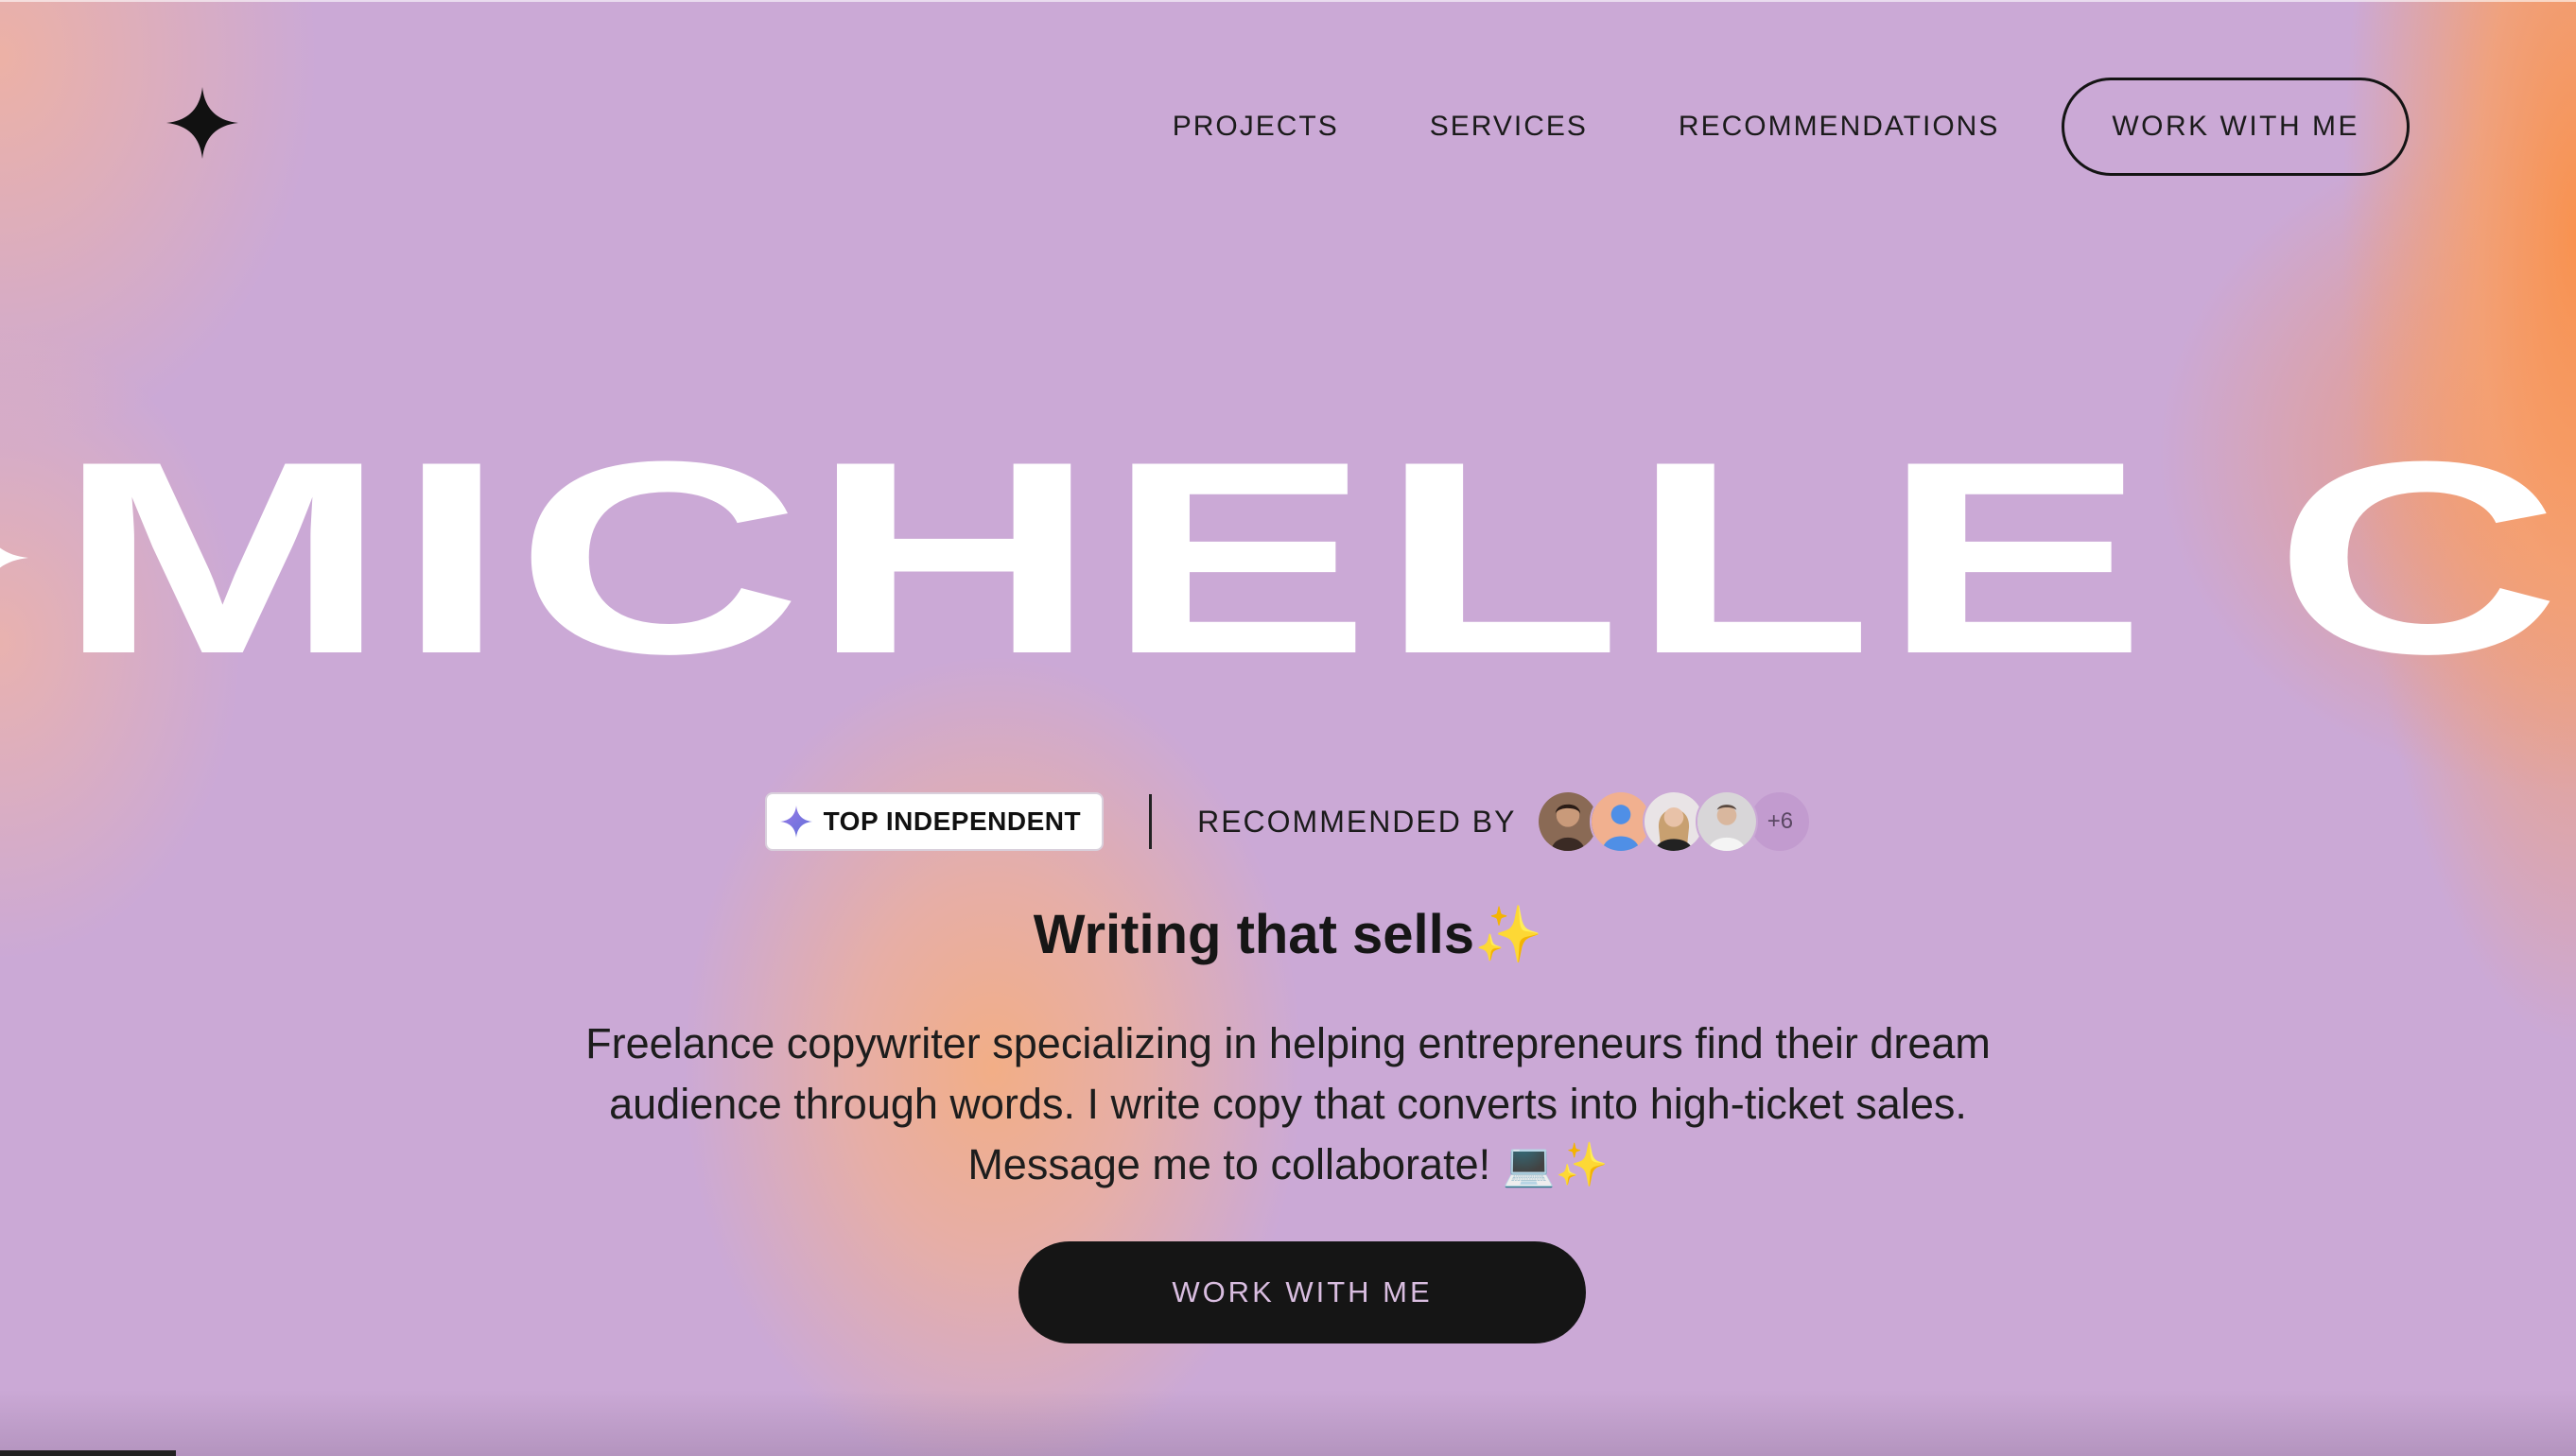  Describe the element at coordinates (1288, 1) in the screenshot. I see `top-edge` at that location.